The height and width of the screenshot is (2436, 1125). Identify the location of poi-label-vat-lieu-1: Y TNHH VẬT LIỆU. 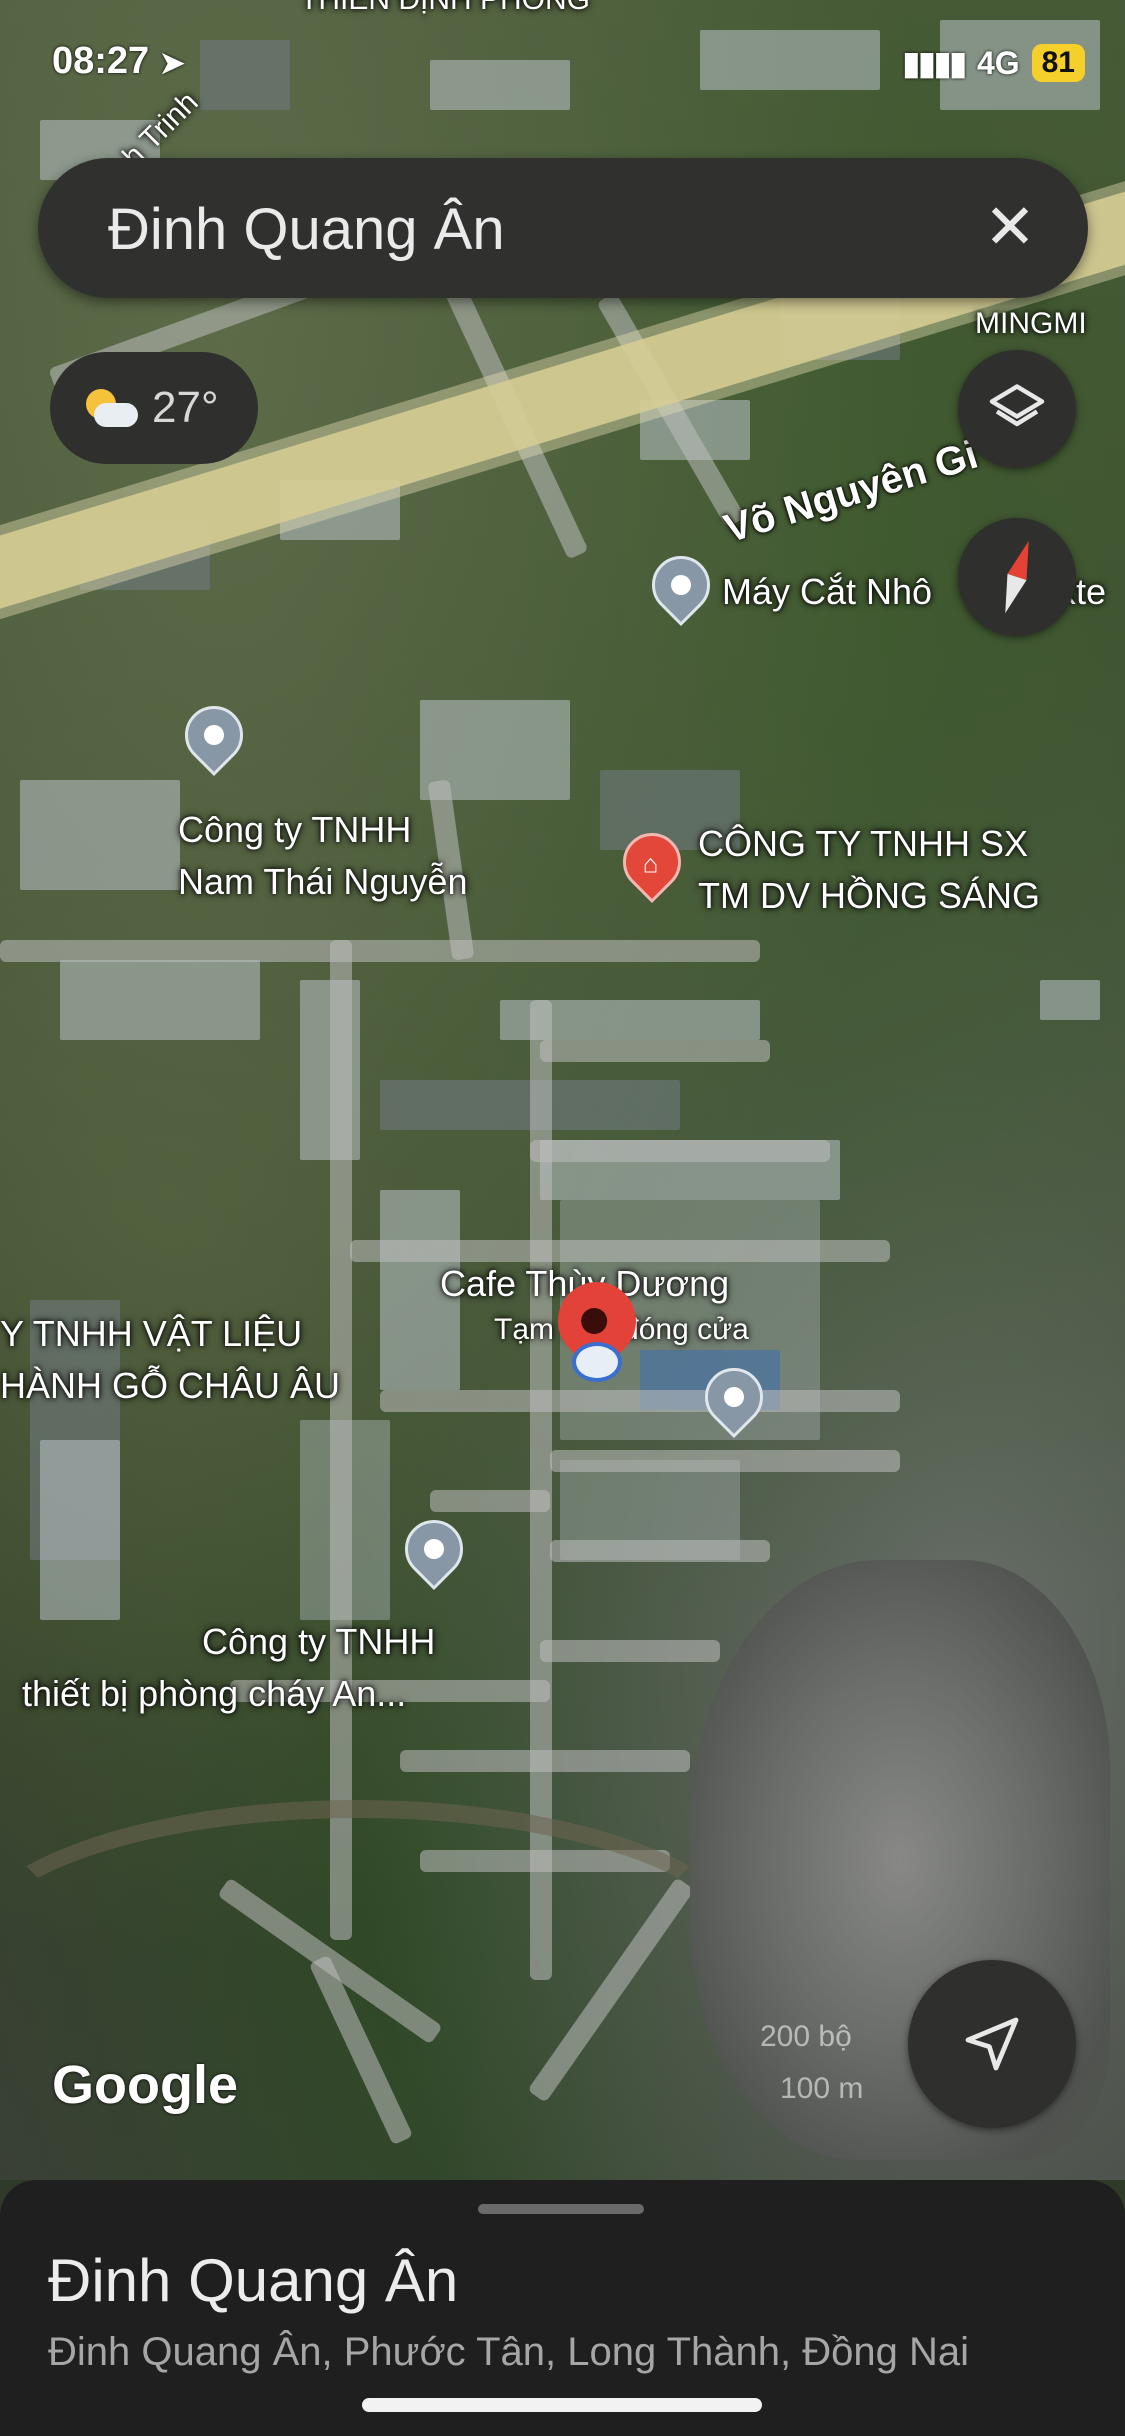
(151, 1333).